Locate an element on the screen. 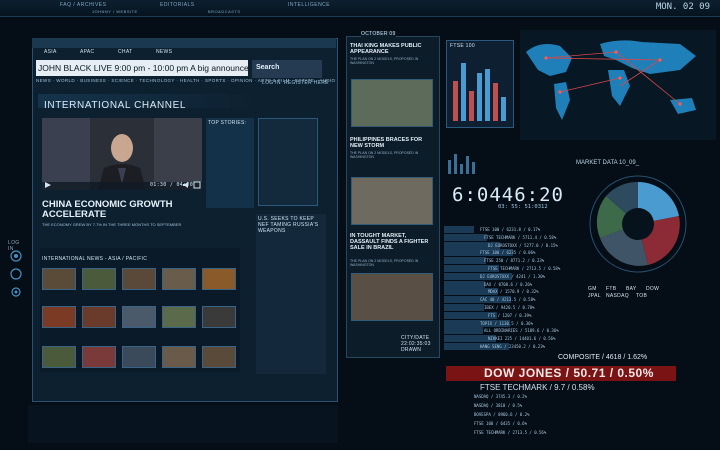  side-column: TOP STORIES: is located at coordinates (230, 163).